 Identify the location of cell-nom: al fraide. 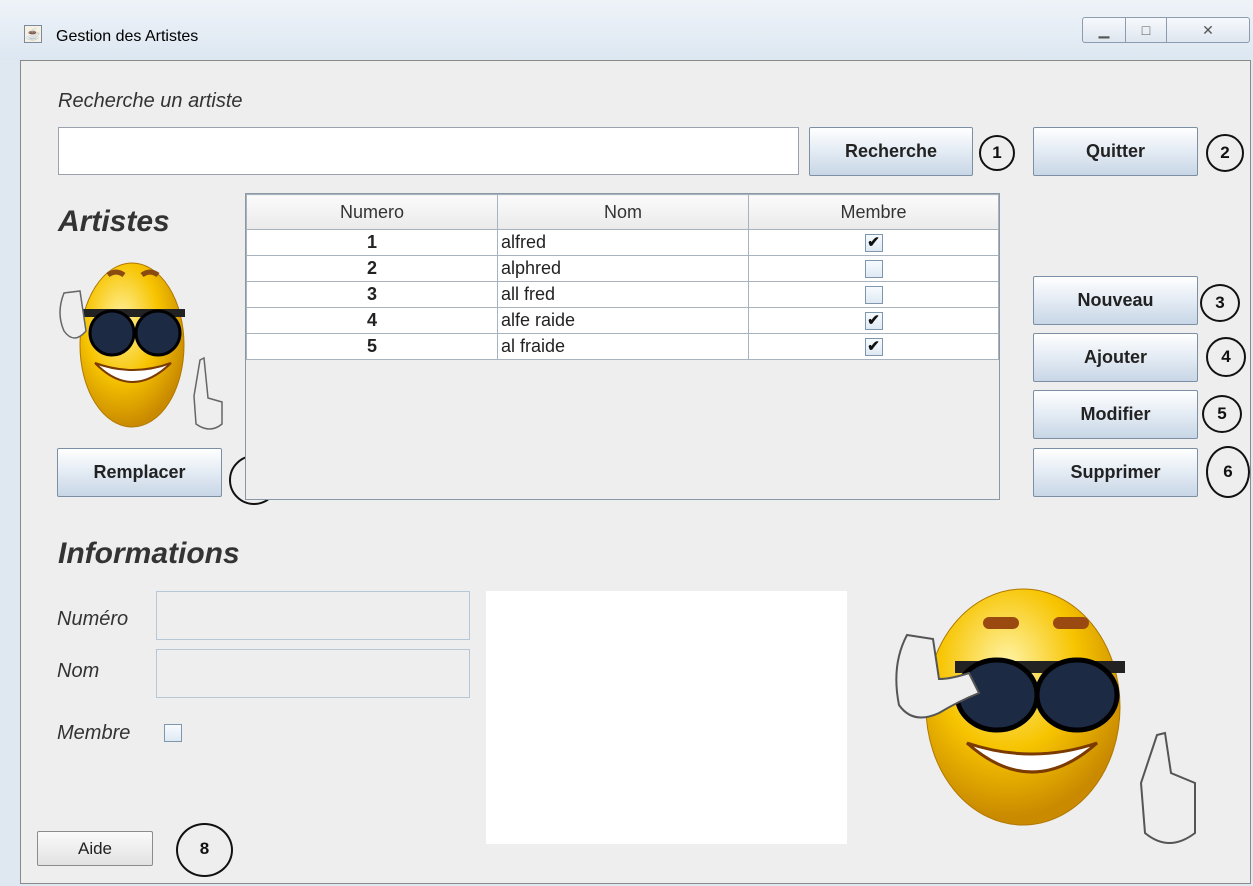
(623, 346).